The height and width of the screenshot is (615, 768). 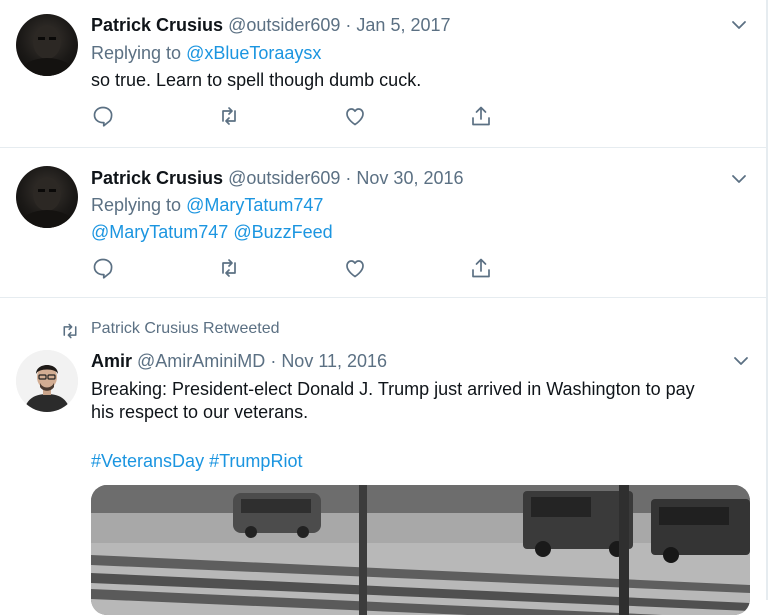 I want to click on author-handle: @AmirAminiMD, so click(x=201, y=361).